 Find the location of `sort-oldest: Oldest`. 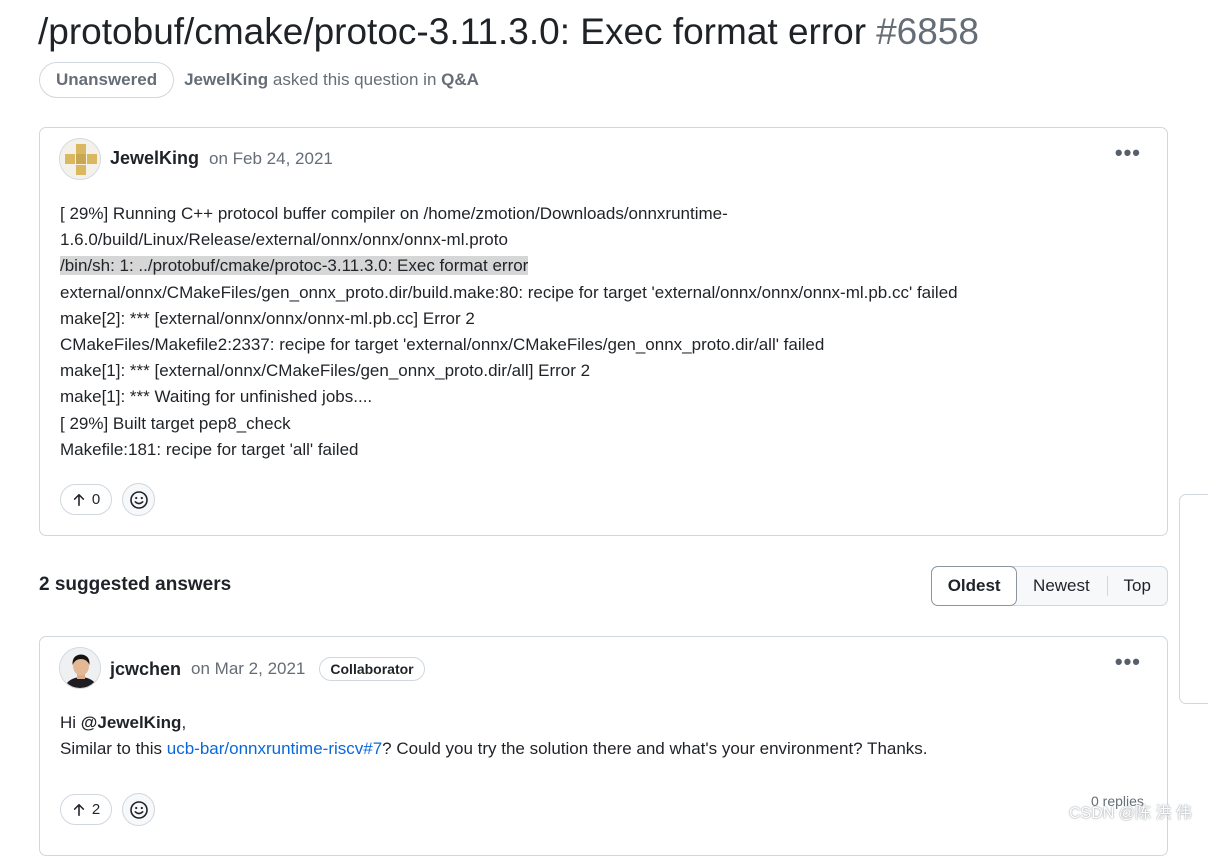

sort-oldest: Oldest is located at coordinates (974, 586).